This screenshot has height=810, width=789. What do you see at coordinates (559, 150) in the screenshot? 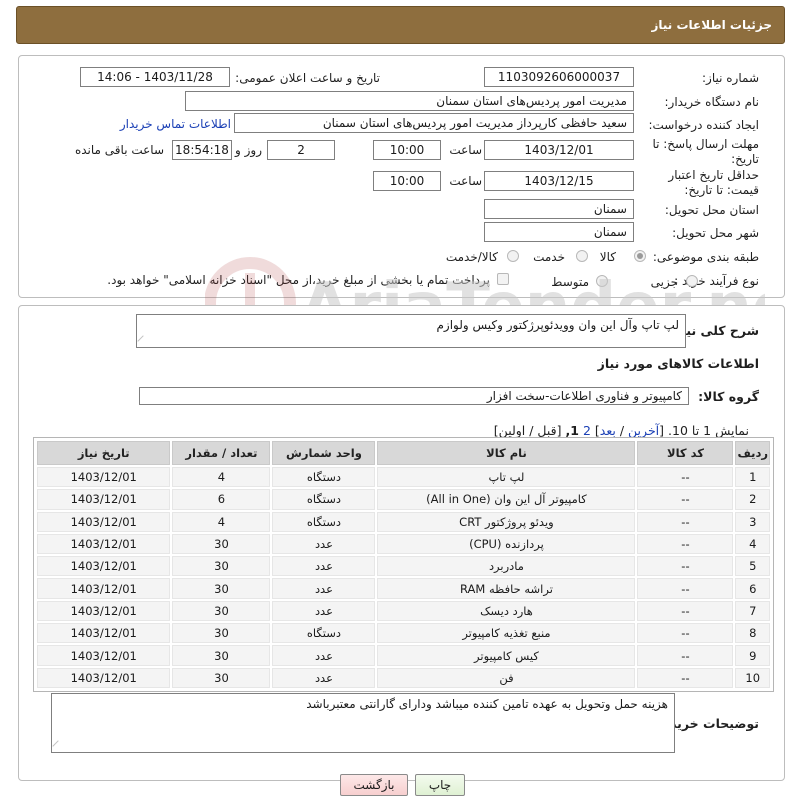
I see `deadline-date-field: 1403/12/01` at bounding box center [559, 150].